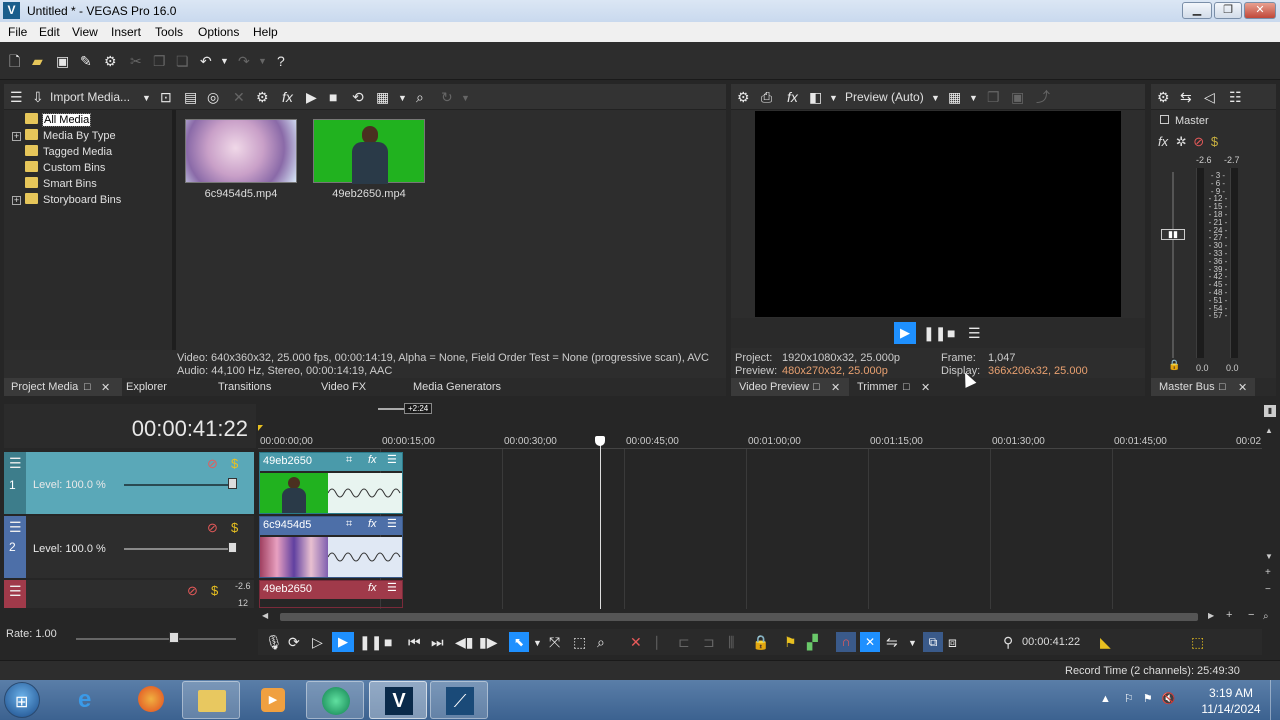 Image resolution: width=1280 pixels, height=720 pixels. Describe the element at coordinates (182, 61) in the screenshot. I see `paste-icon: ❏` at that location.